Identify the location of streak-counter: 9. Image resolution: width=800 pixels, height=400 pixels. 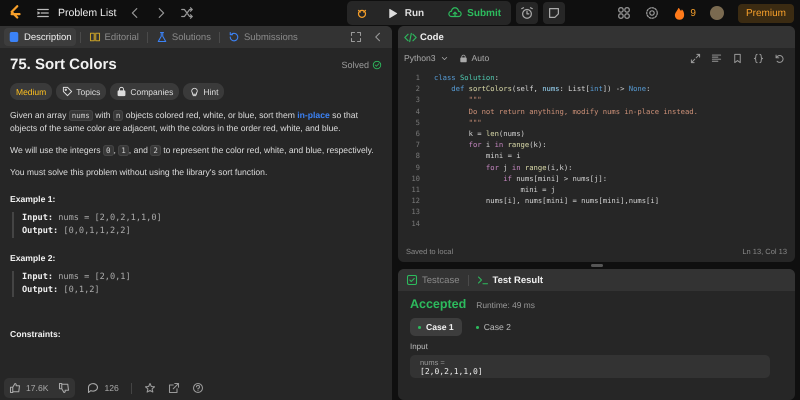
(684, 13).